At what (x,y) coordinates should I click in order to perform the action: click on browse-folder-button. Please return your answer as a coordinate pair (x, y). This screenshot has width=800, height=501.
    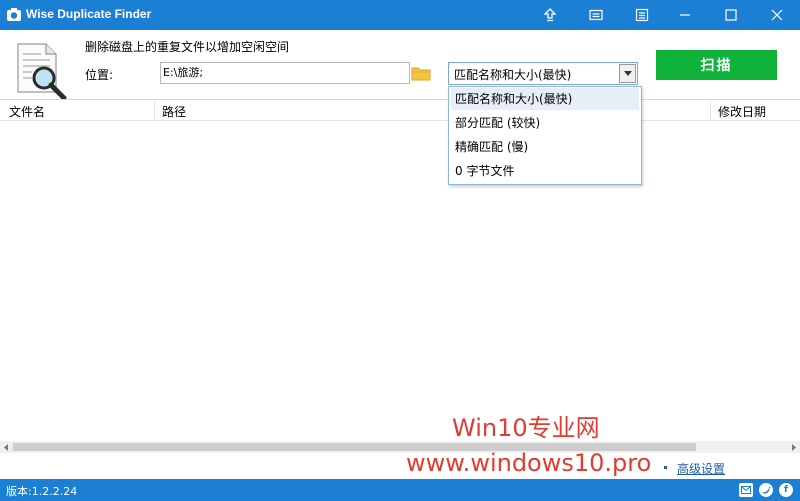
    Looking at the image, I should click on (421, 73).